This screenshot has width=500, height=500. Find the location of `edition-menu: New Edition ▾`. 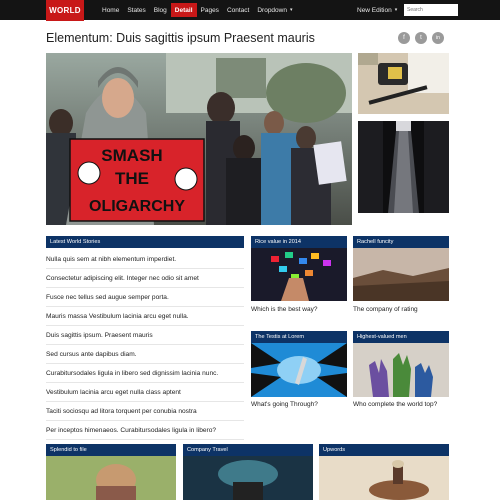

edition-menu: New Edition ▾ is located at coordinates (377, 10).